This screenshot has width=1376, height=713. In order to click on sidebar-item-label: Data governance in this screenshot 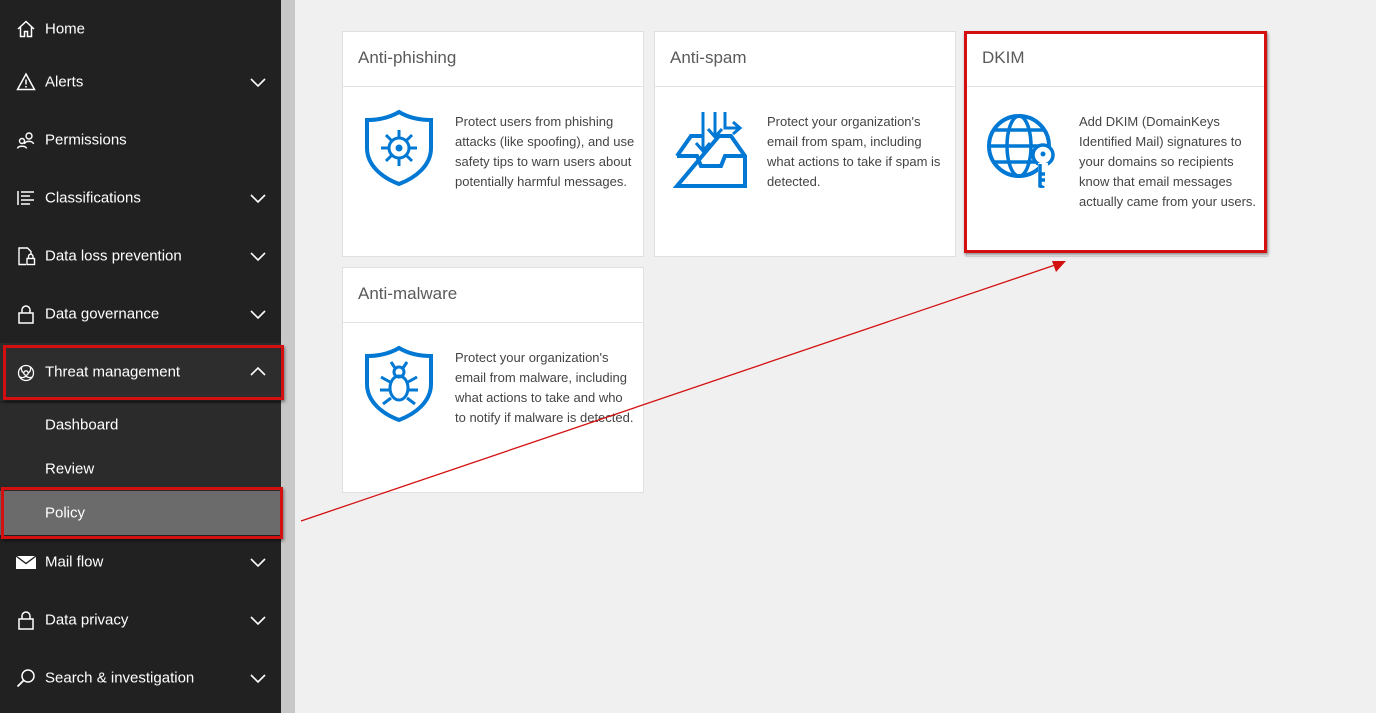, I will do `click(102, 314)`.